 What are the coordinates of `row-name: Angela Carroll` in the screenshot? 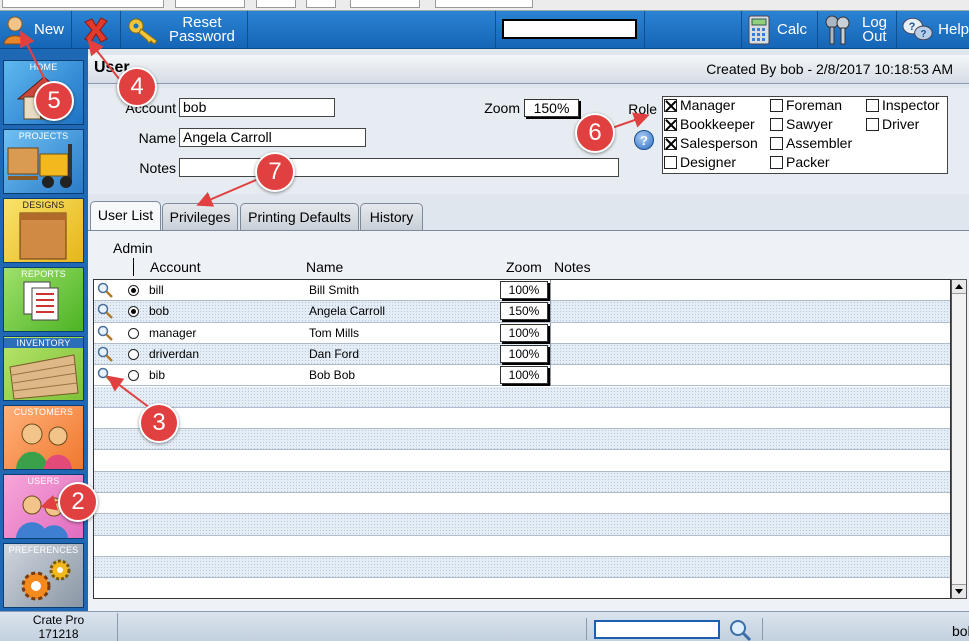 It's located at (347, 311).